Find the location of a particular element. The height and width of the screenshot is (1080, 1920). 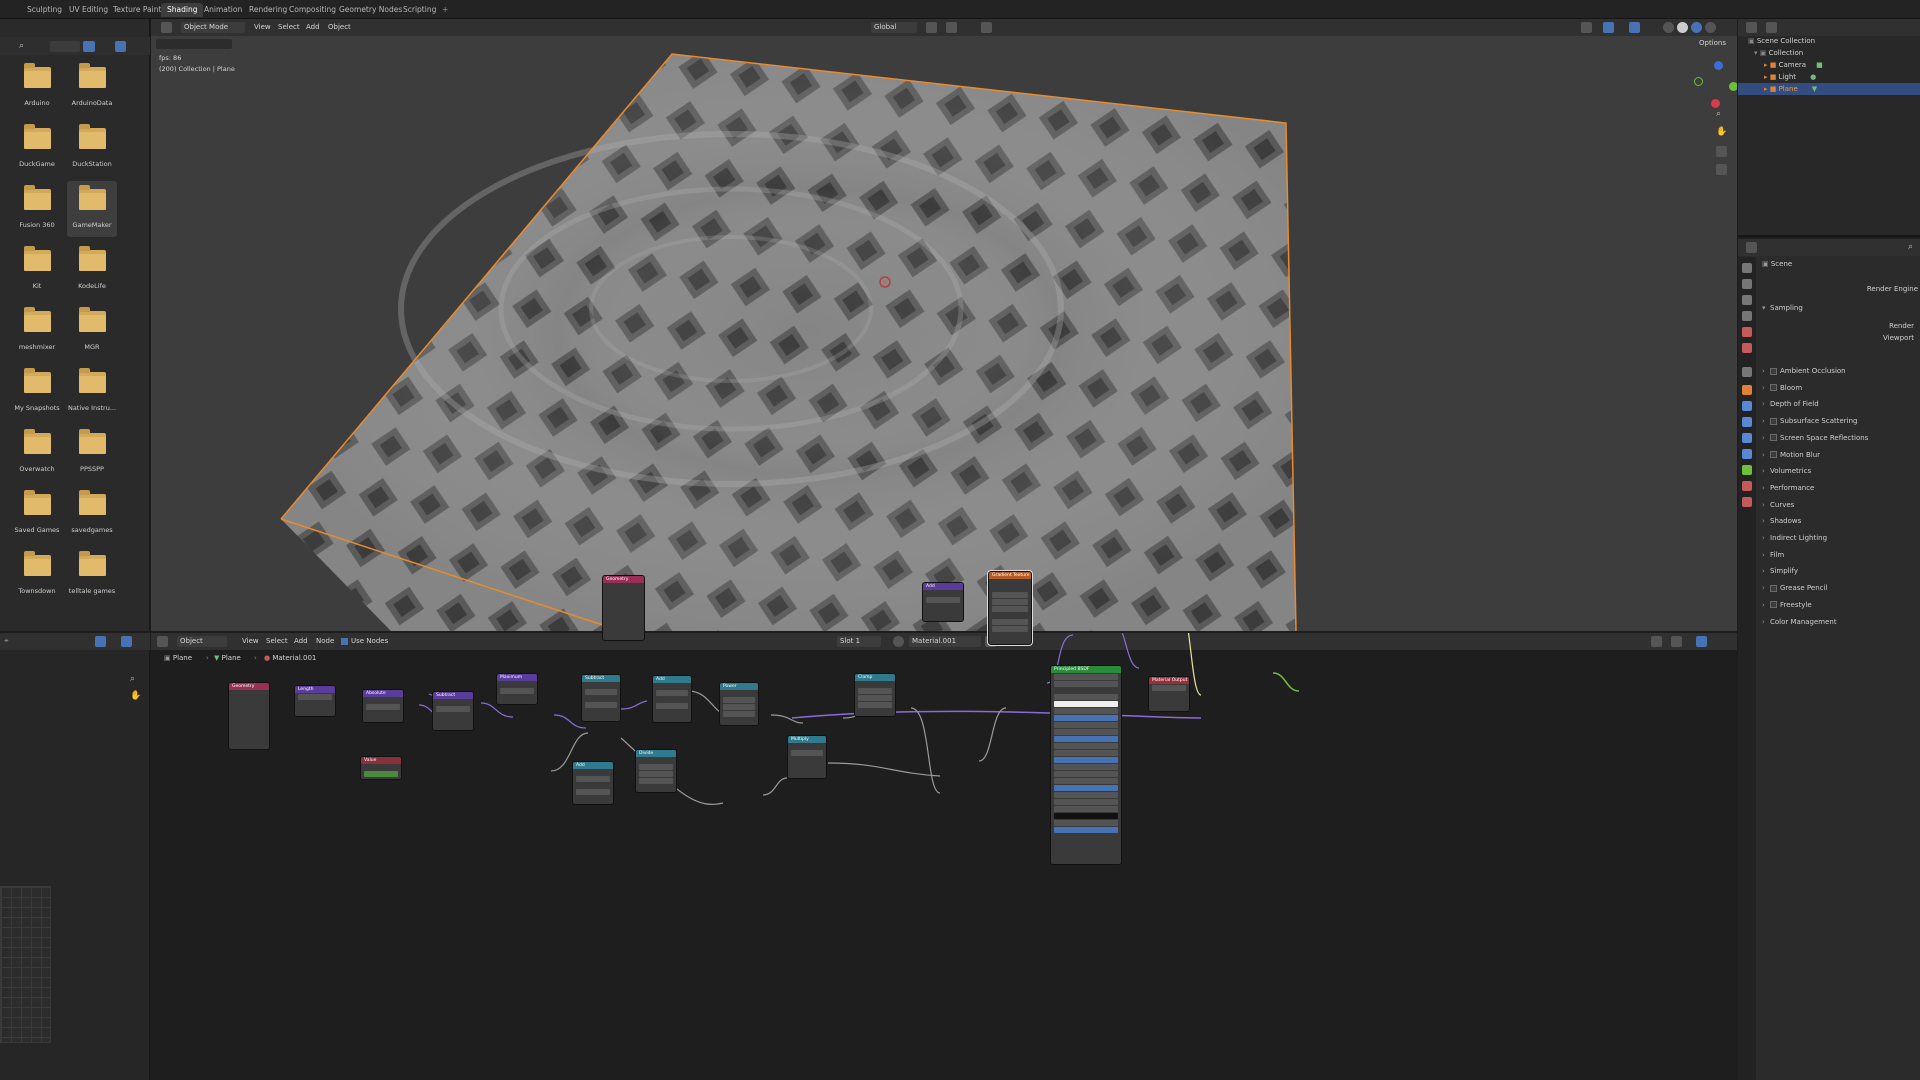

texture-tab-icon is located at coordinates (1747, 502).